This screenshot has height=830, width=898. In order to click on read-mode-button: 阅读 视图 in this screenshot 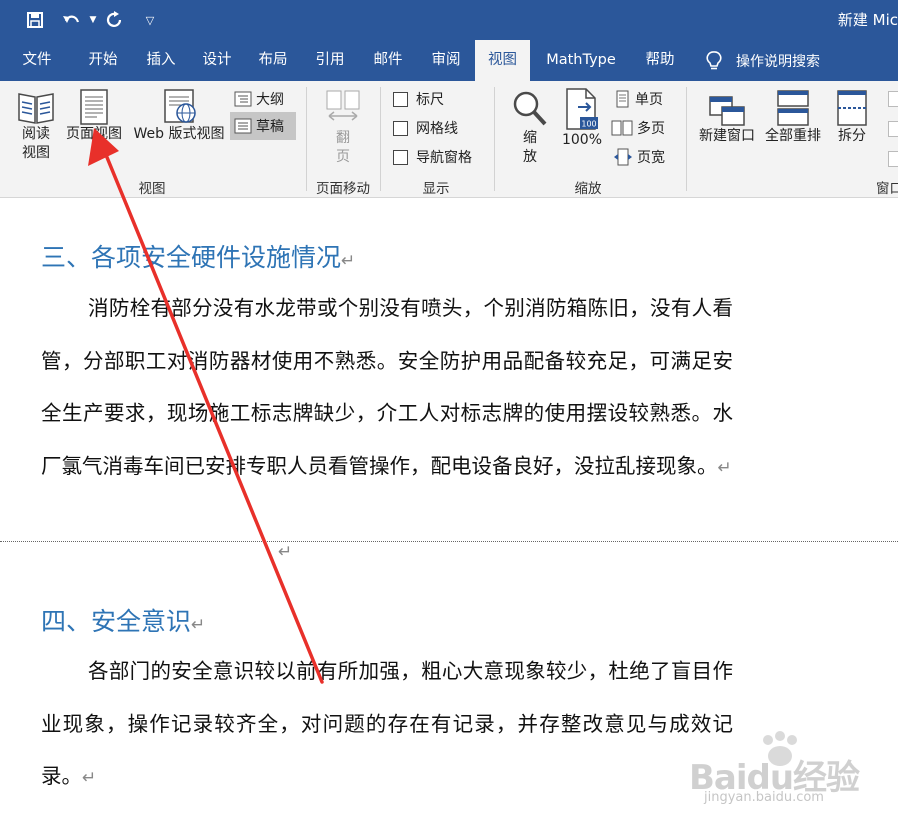, I will do `click(36, 126)`.